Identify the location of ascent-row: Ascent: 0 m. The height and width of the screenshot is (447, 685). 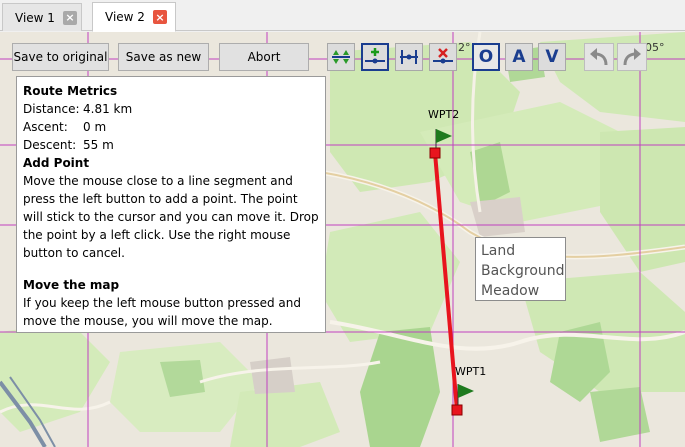
(171, 127).